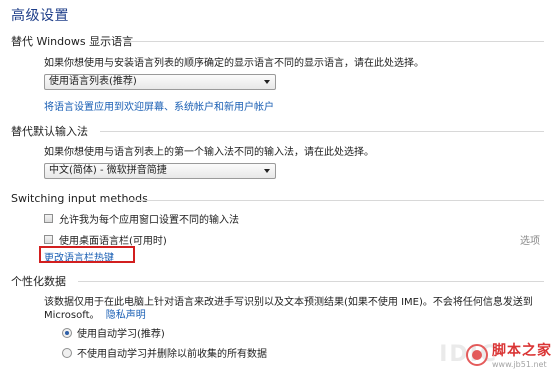 Image resolution: width=558 pixels, height=371 pixels. Describe the element at coordinates (519, 364) in the screenshot. I see `watermark-url-text: www.jb51.net` at that location.